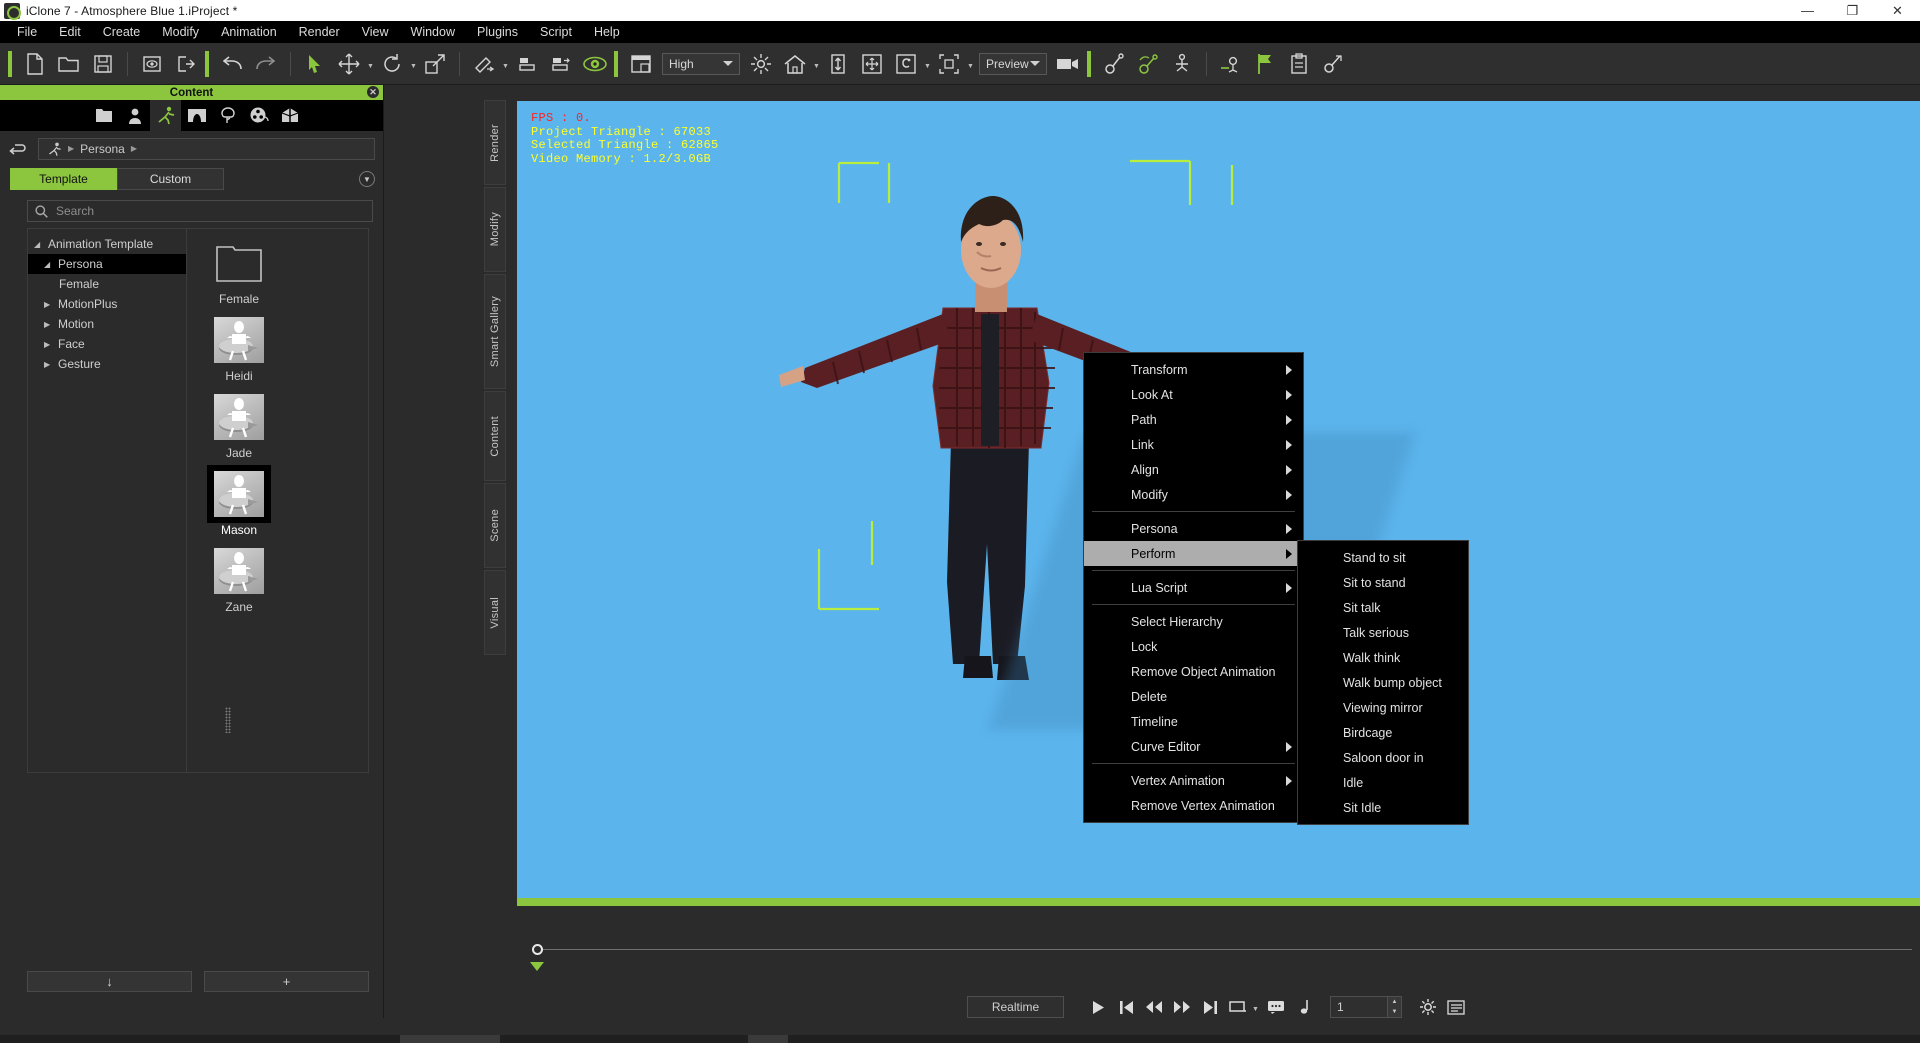  Describe the element at coordinates (239, 501) in the screenshot. I see `thumbnail-item-mason: Mason` at that location.